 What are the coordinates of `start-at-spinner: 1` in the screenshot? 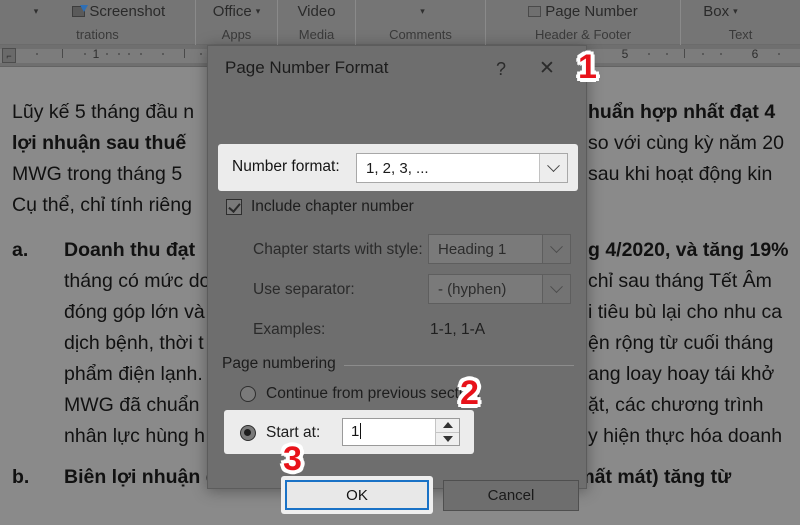 It's located at (401, 432).